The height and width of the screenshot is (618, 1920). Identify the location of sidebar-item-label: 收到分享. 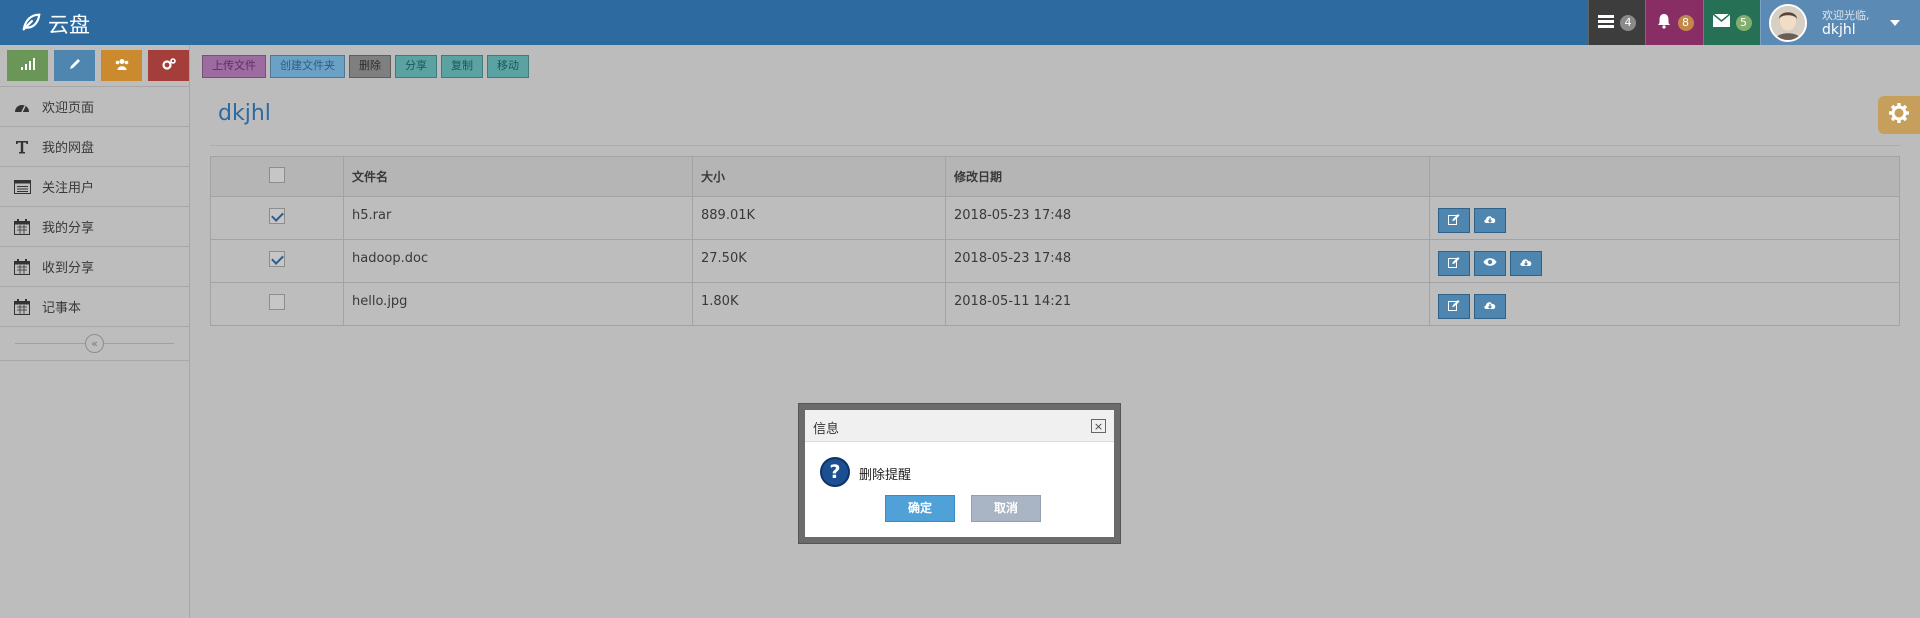
(68, 268).